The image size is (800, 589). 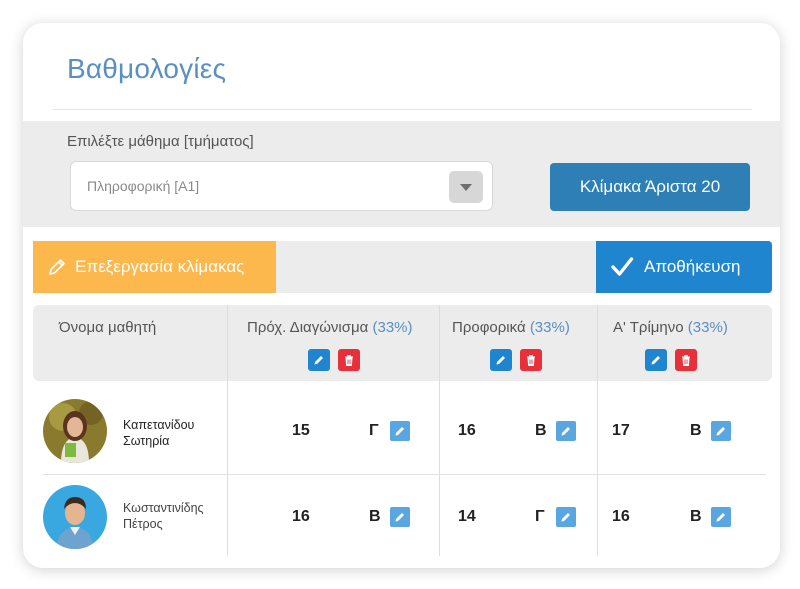 I want to click on save-button: Αποθήκευση, so click(x=684, y=267).